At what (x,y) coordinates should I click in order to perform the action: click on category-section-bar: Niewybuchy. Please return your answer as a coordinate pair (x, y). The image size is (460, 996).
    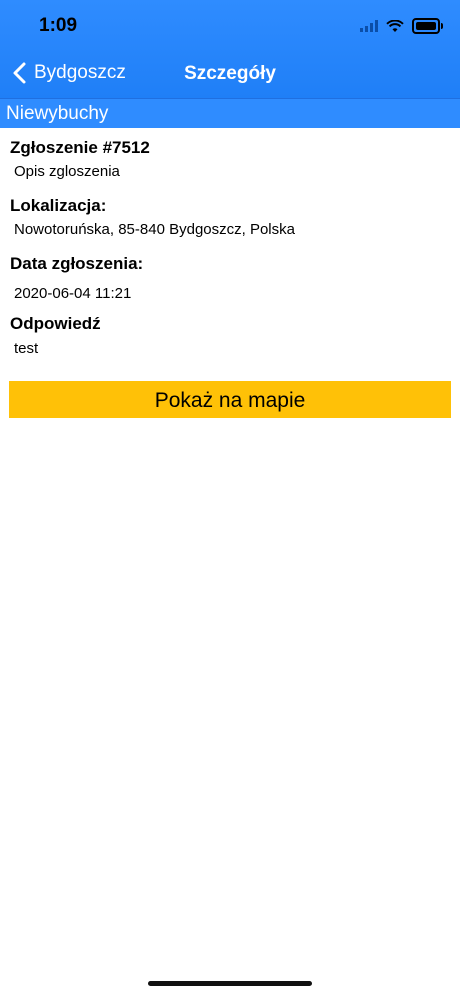
    Looking at the image, I should click on (230, 113).